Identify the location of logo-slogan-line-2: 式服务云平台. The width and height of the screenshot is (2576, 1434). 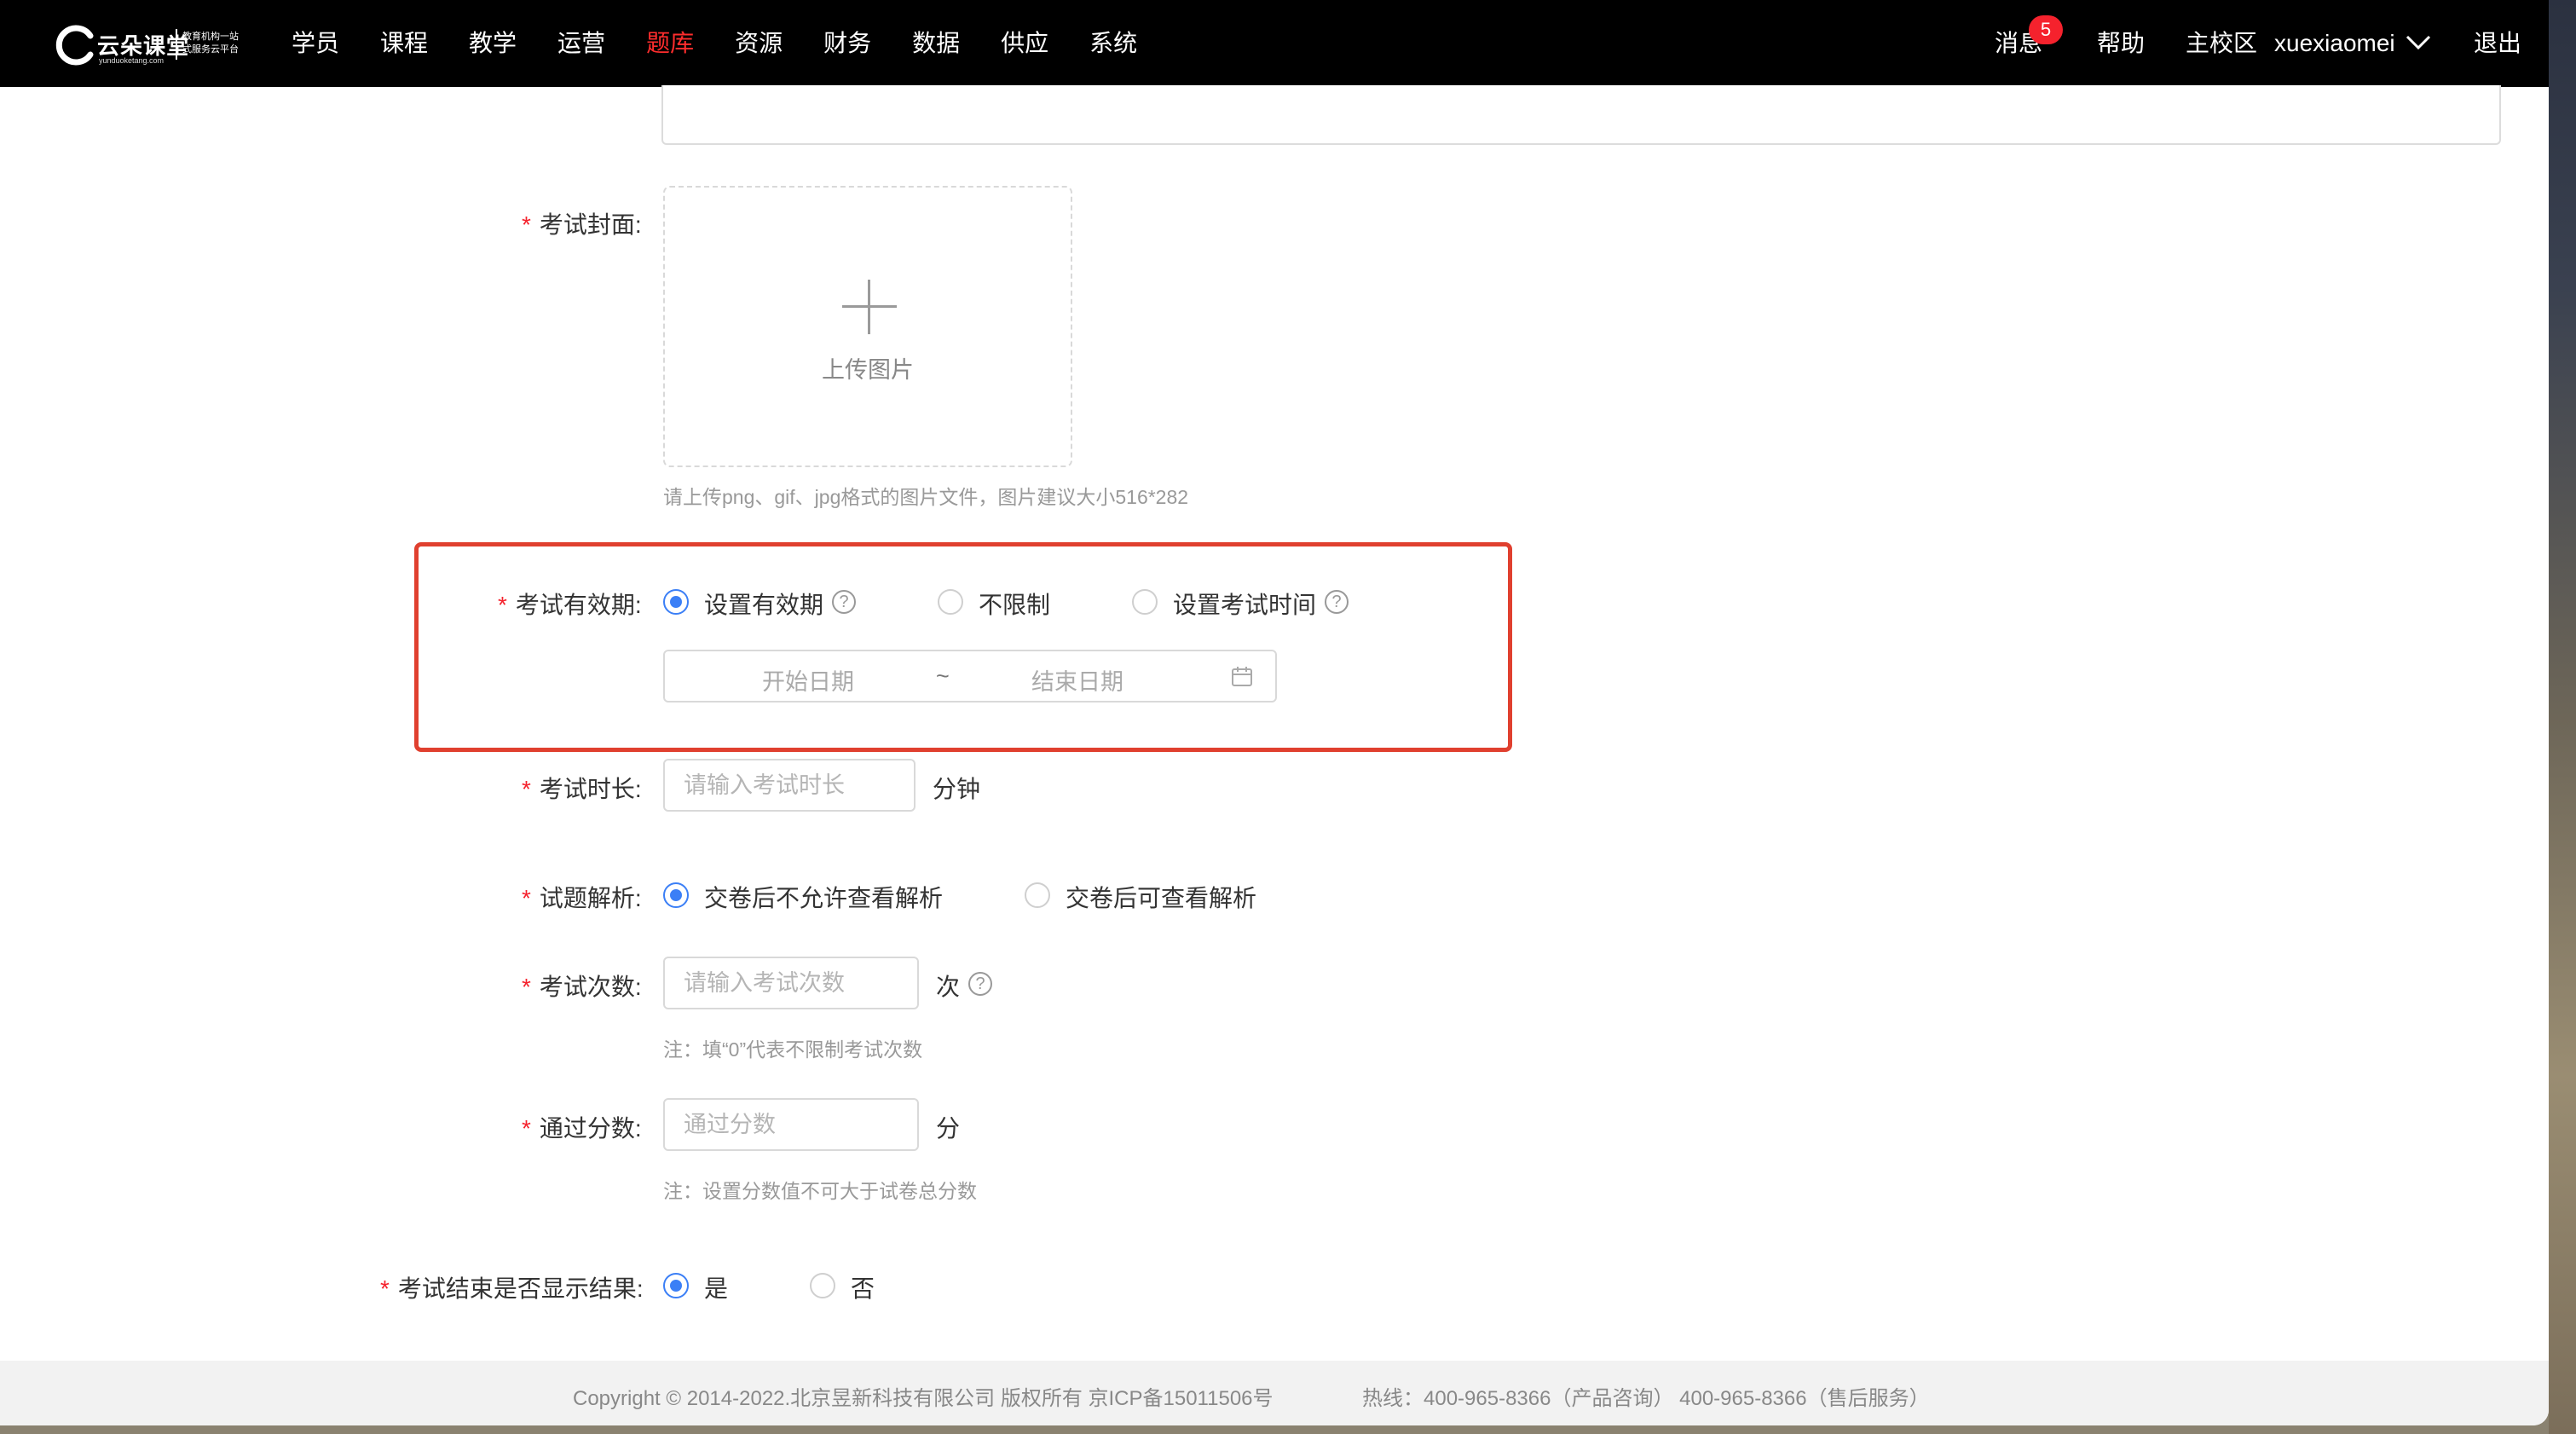
(210, 49).